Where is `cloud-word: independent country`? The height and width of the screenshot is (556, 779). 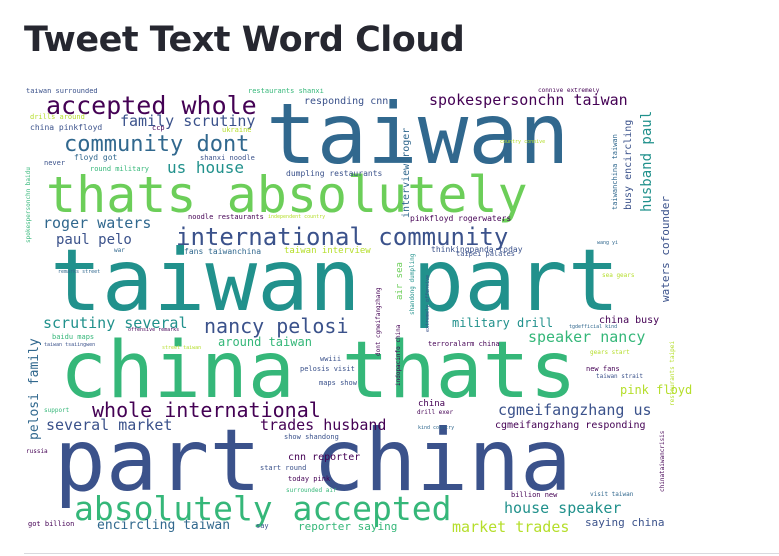 cloud-word: independent country is located at coordinates (297, 217).